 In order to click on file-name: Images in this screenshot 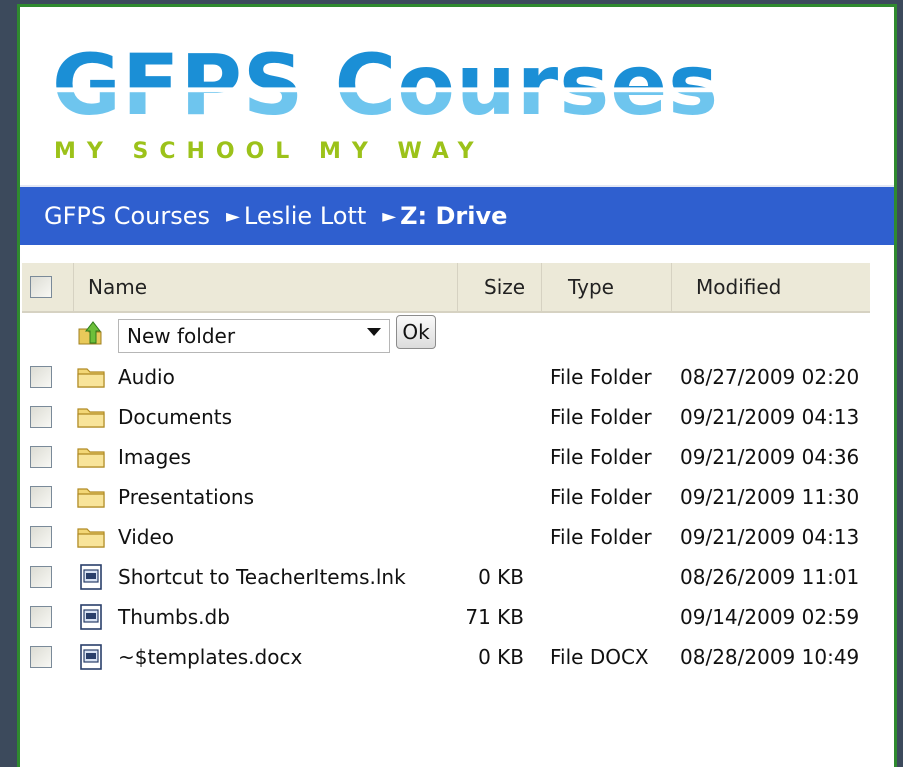, I will do `click(283, 457)`.